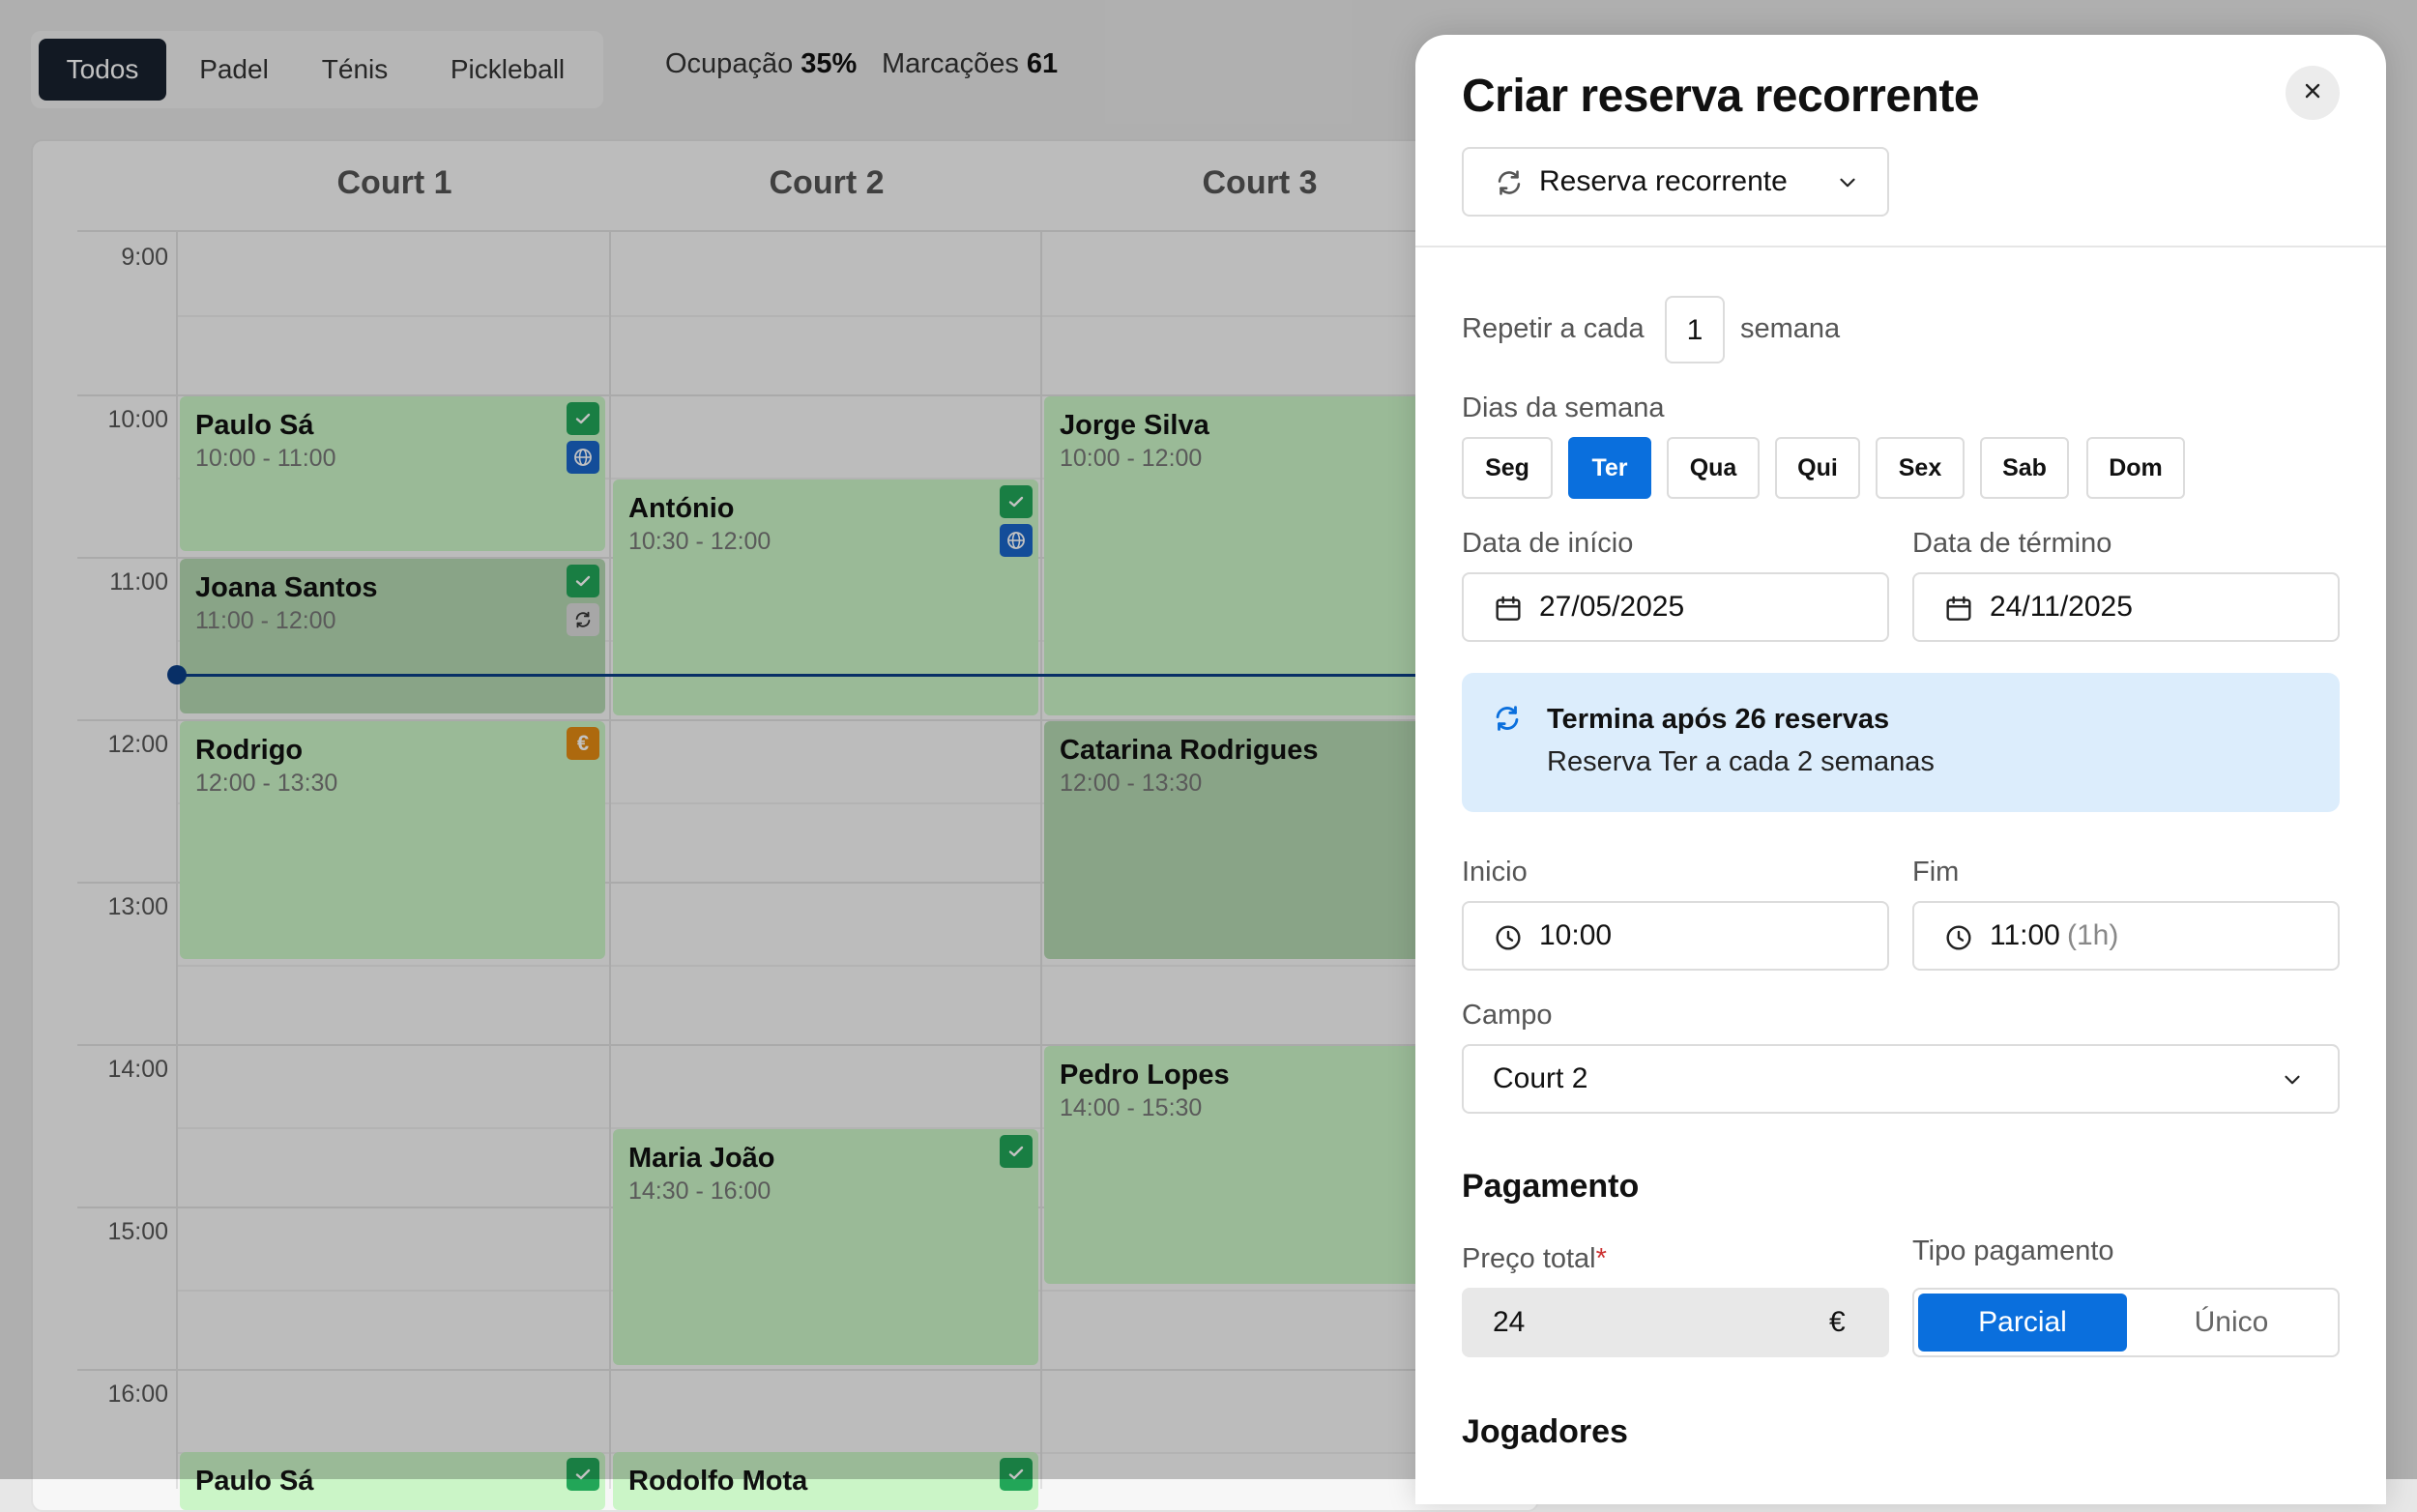  I want to click on price-label-text: Preço total, so click(1529, 1258).